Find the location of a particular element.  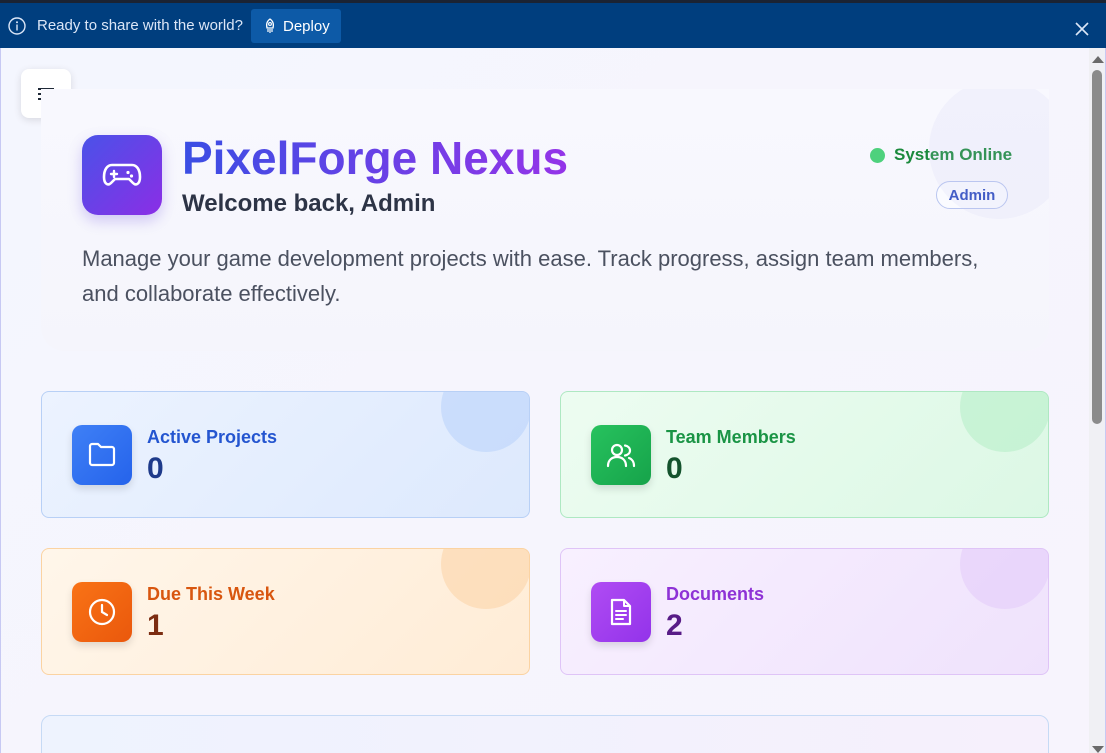

users-icon is located at coordinates (621, 455).